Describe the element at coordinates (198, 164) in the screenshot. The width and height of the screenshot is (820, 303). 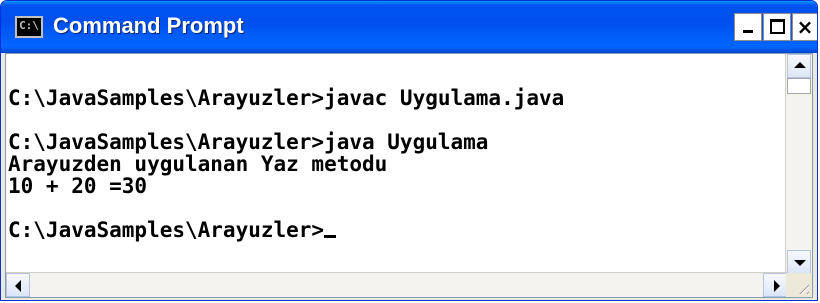
I see `console-line: Arayuzden uygulanan Yaz metodu` at that location.